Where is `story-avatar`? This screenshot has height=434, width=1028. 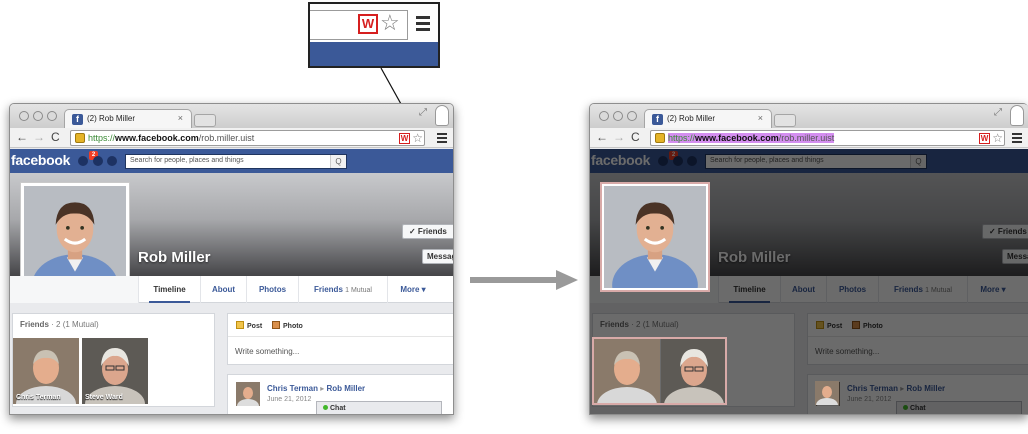 story-avatar is located at coordinates (248, 394).